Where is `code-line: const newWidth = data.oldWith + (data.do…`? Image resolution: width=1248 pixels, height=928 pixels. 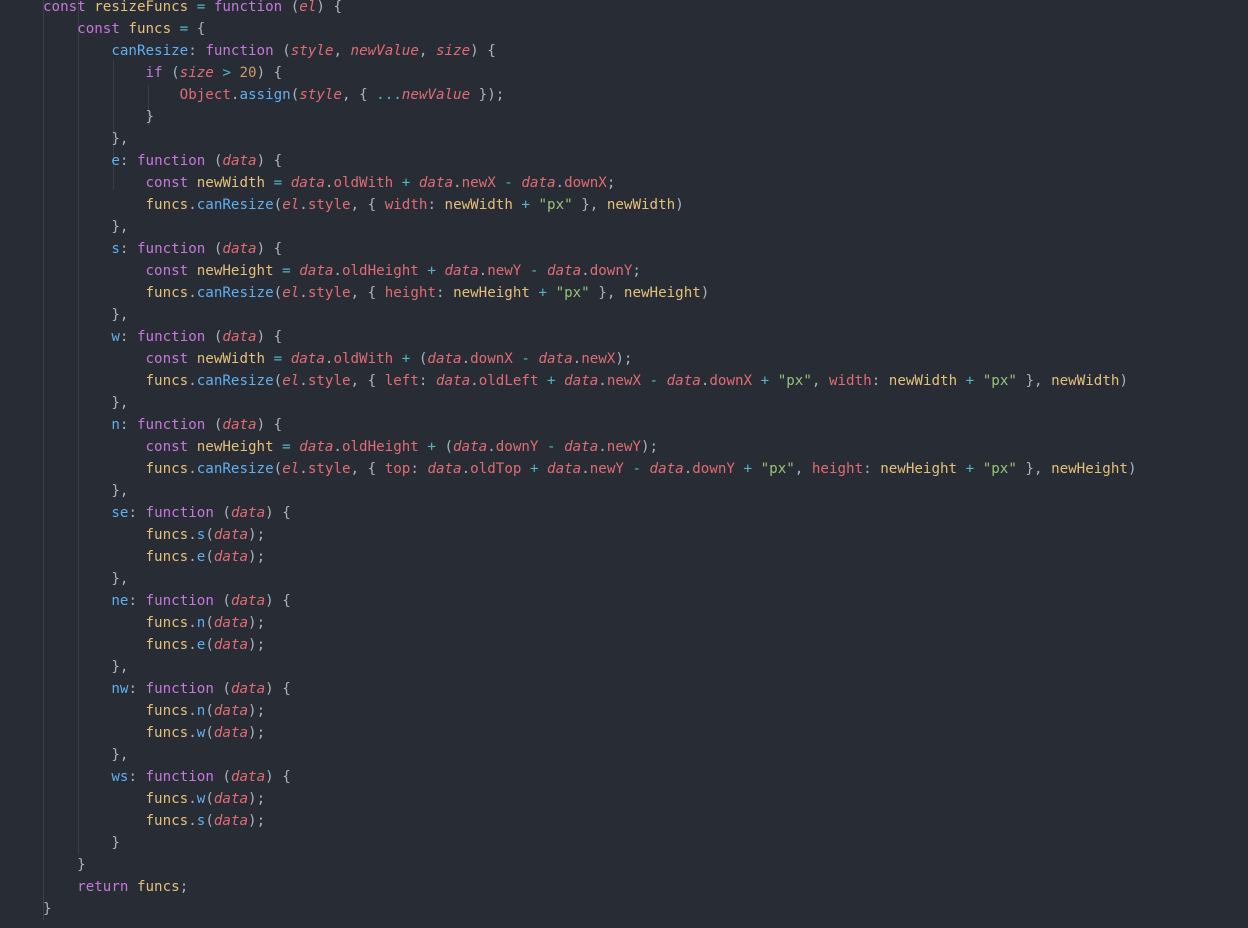
code-line: const newWidth = data.oldWith + (data.do… is located at coordinates (589, 359).